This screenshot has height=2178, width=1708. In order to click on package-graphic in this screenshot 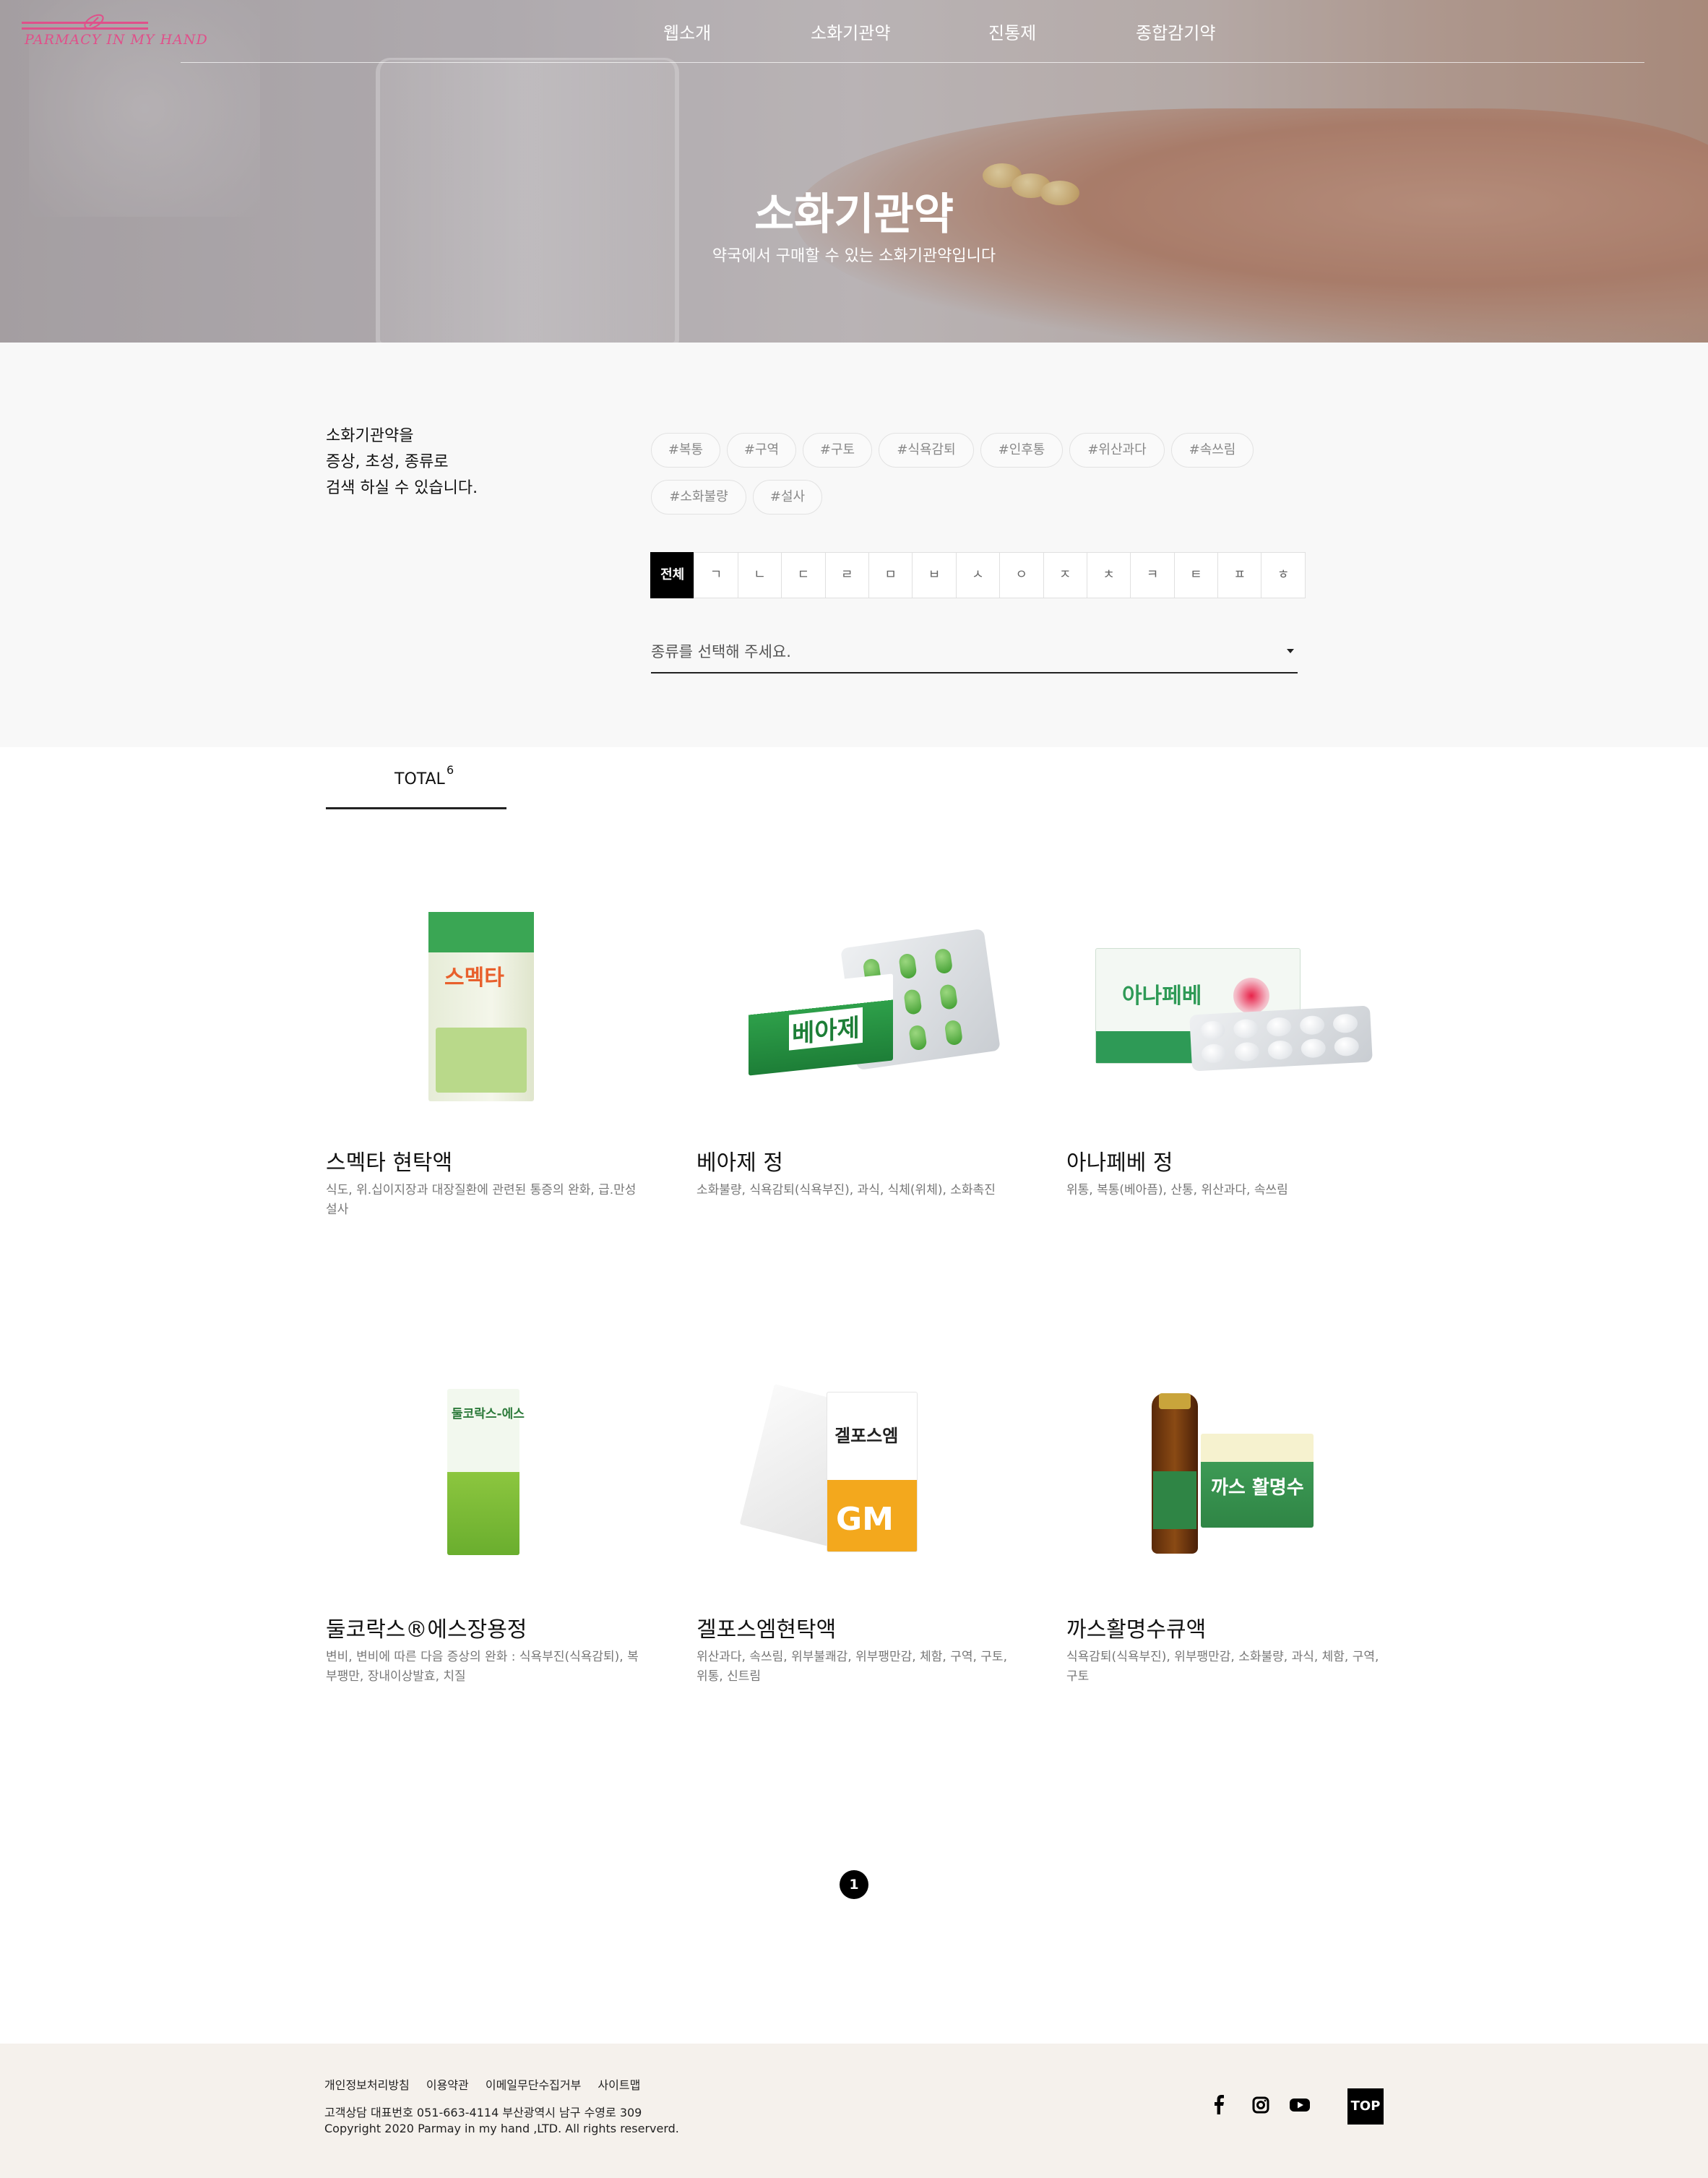, I will do `click(1251, 996)`.